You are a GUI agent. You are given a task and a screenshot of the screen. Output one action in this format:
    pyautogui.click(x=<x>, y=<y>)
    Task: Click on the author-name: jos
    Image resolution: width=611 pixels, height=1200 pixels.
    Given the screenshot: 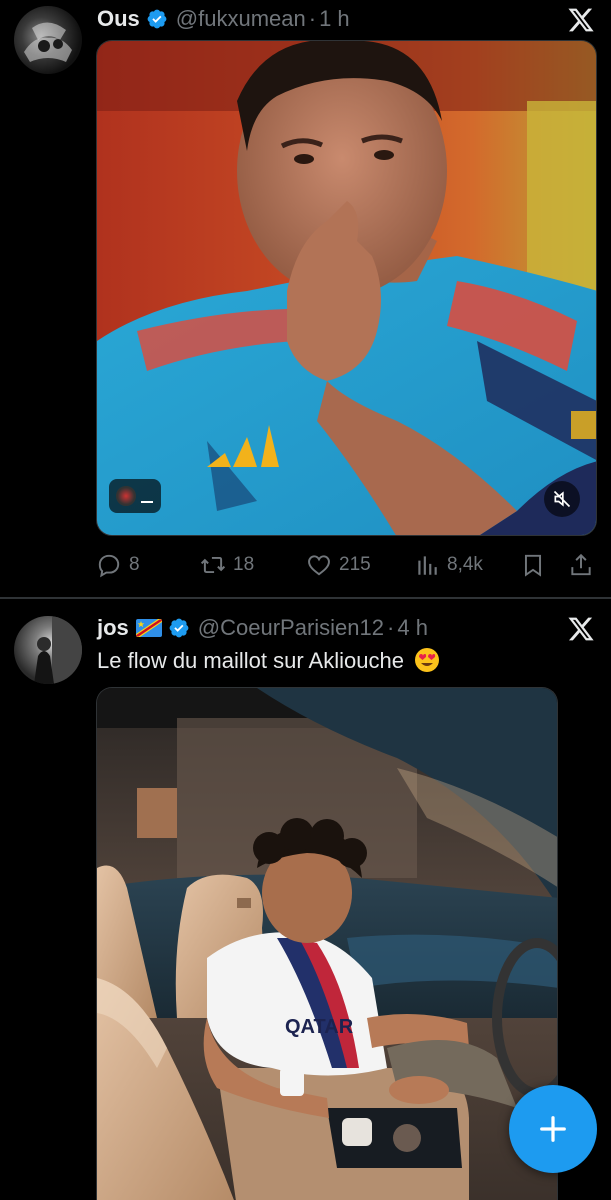 What is the action you would take?
    pyautogui.click(x=113, y=628)
    